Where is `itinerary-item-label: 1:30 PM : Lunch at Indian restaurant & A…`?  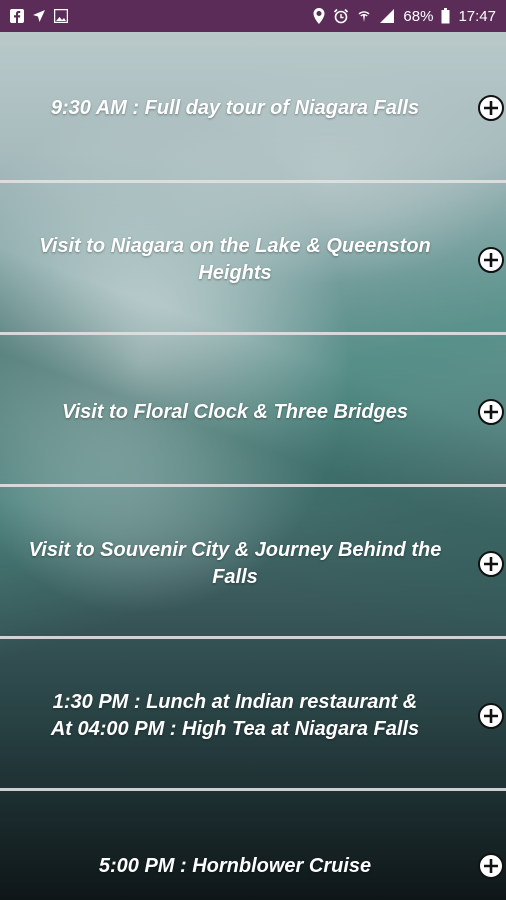
itinerary-item-label: 1:30 PM : Lunch at Indian restaurant & A… is located at coordinates (235, 715).